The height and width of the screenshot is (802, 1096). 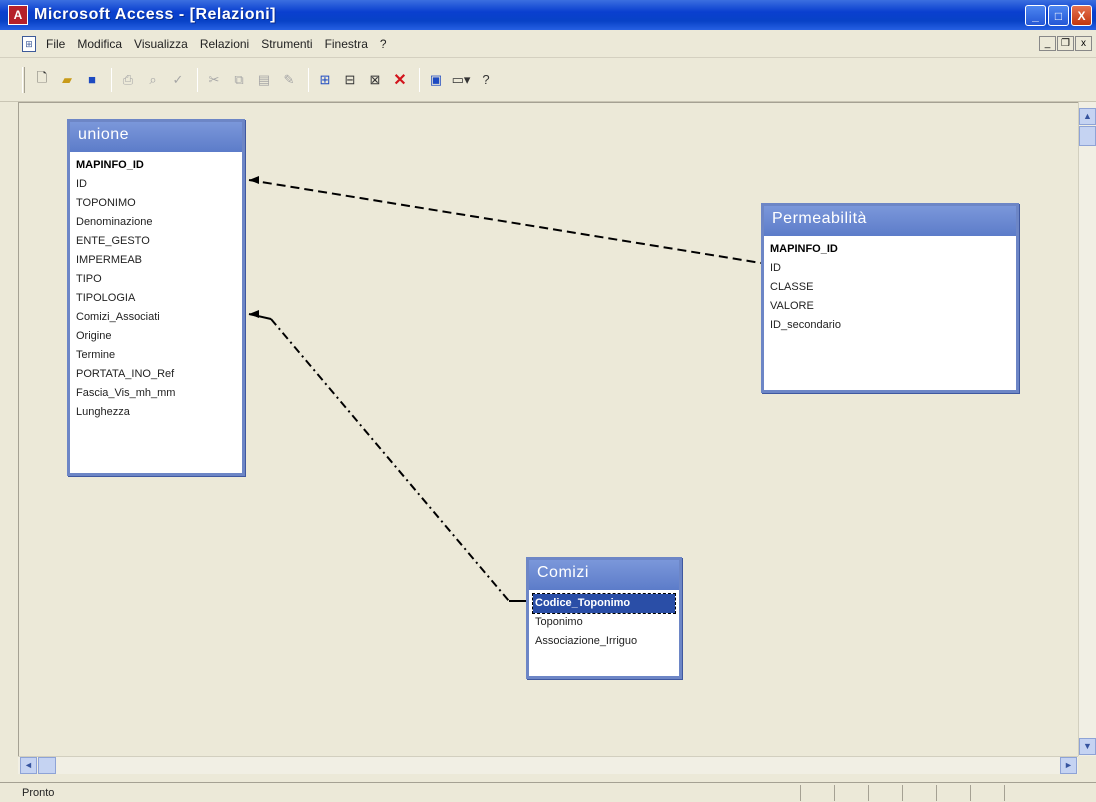 What do you see at coordinates (548, 15) in the screenshot?
I see `title-bar: A Microsoft Access - [Relazioni] _ □ X` at bounding box center [548, 15].